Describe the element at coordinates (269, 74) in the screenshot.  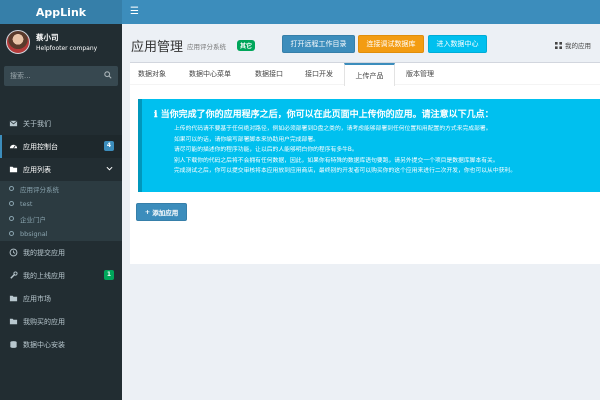
I see `tab-data-interface: 数据接口` at that location.